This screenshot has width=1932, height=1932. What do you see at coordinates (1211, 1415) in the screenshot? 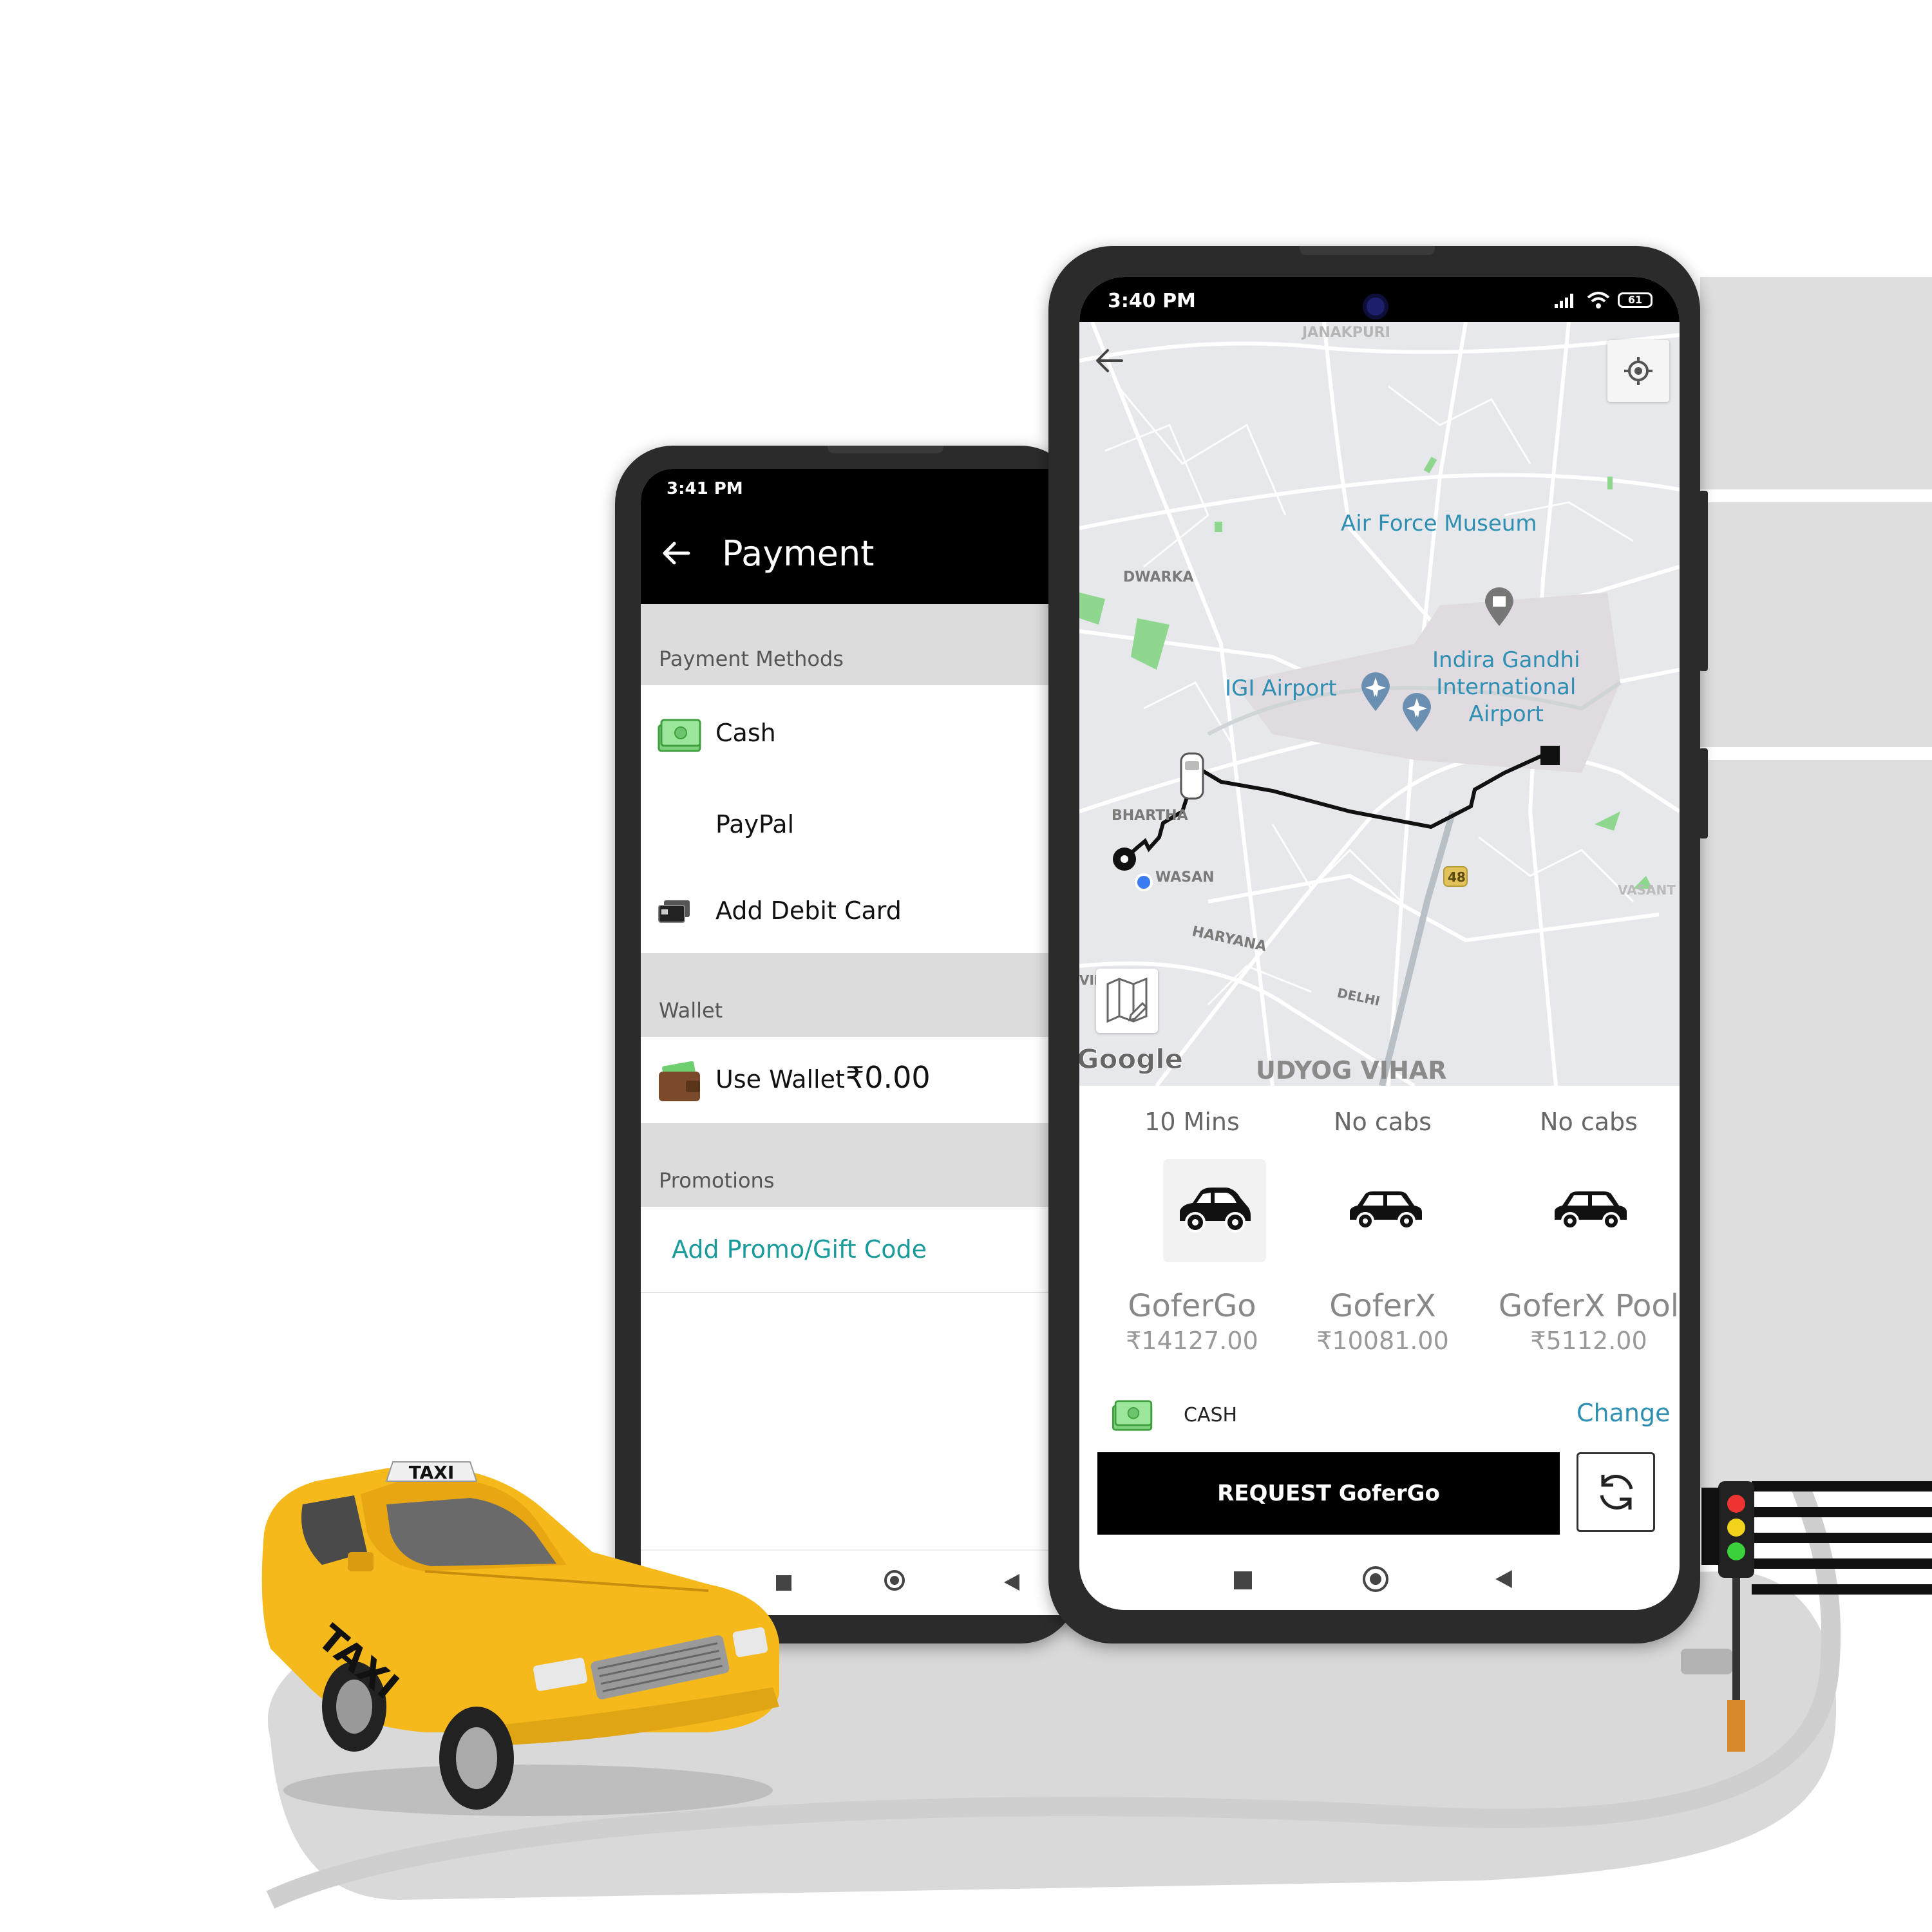
I see `selected-payment-label: CASH` at bounding box center [1211, 1415].